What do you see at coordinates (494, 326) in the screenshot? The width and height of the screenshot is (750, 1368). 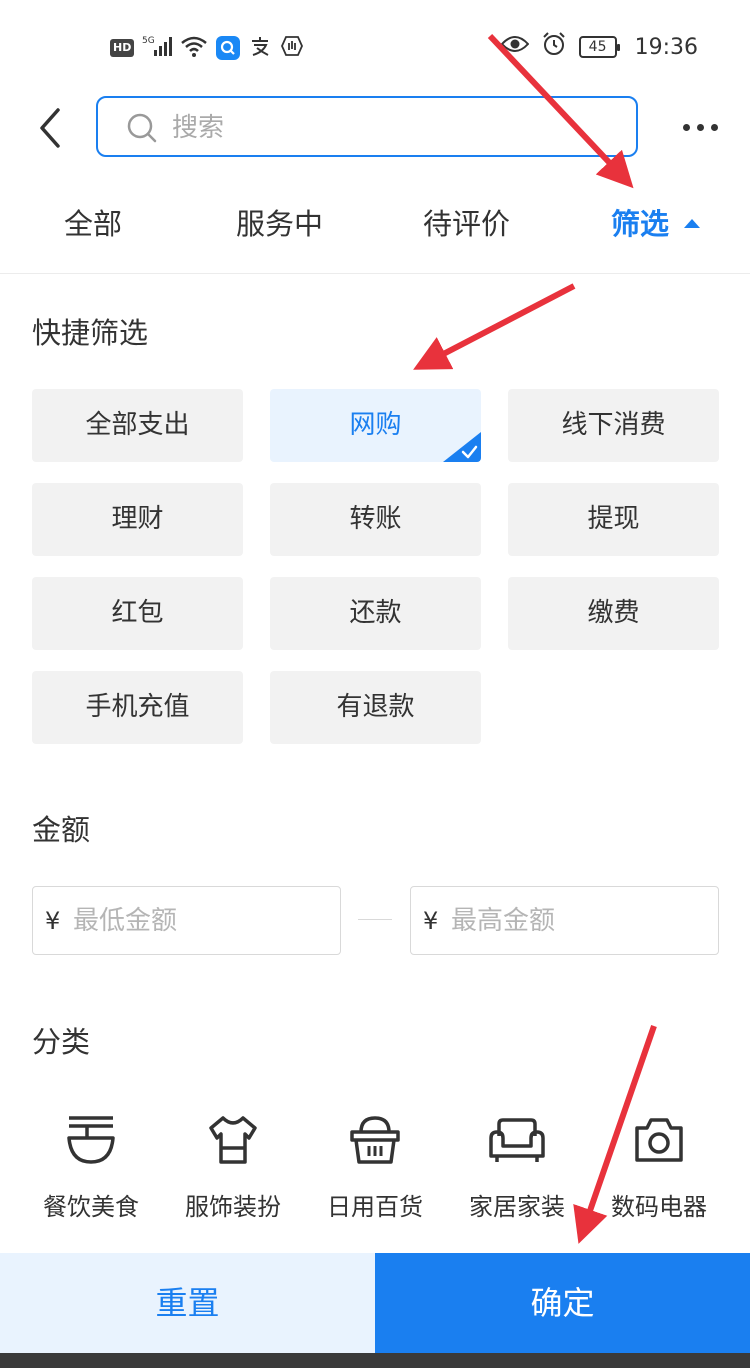 I see `annotation-arrow-to-online-shopping` at bounding box center [494, 326].